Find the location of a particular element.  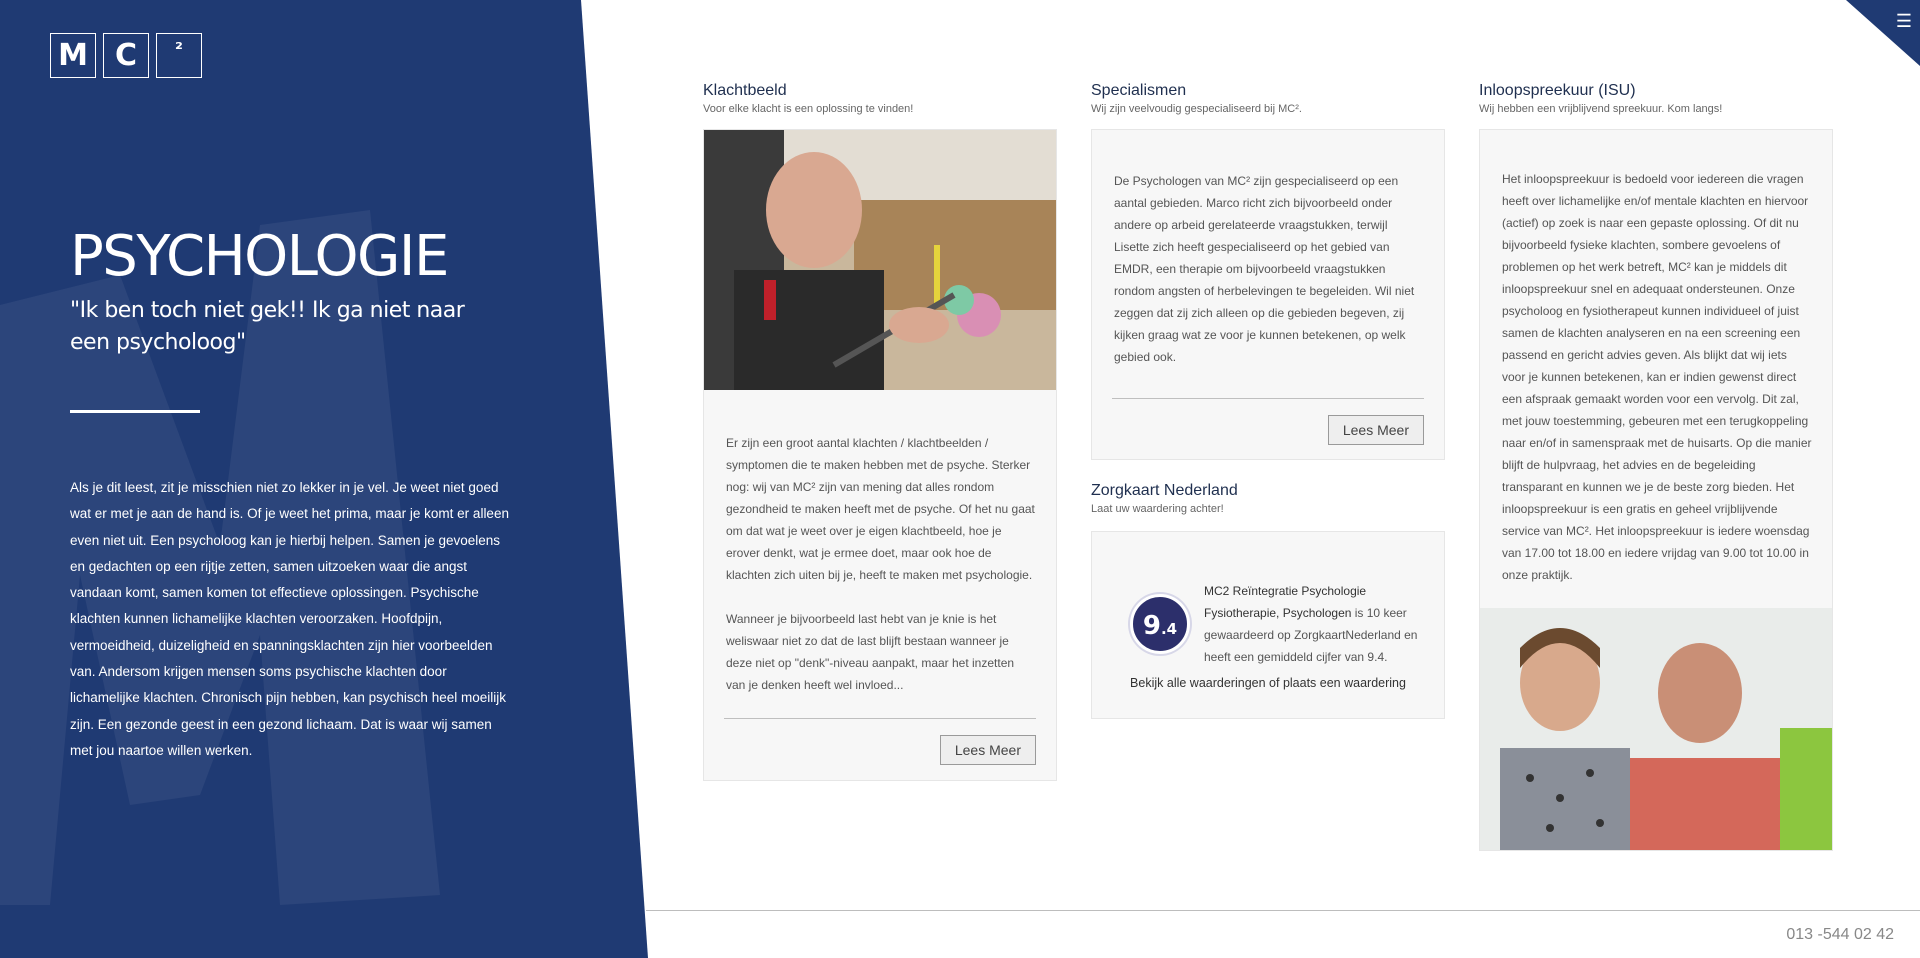

logo-superscript: ² is located at coordinates (179, 55).